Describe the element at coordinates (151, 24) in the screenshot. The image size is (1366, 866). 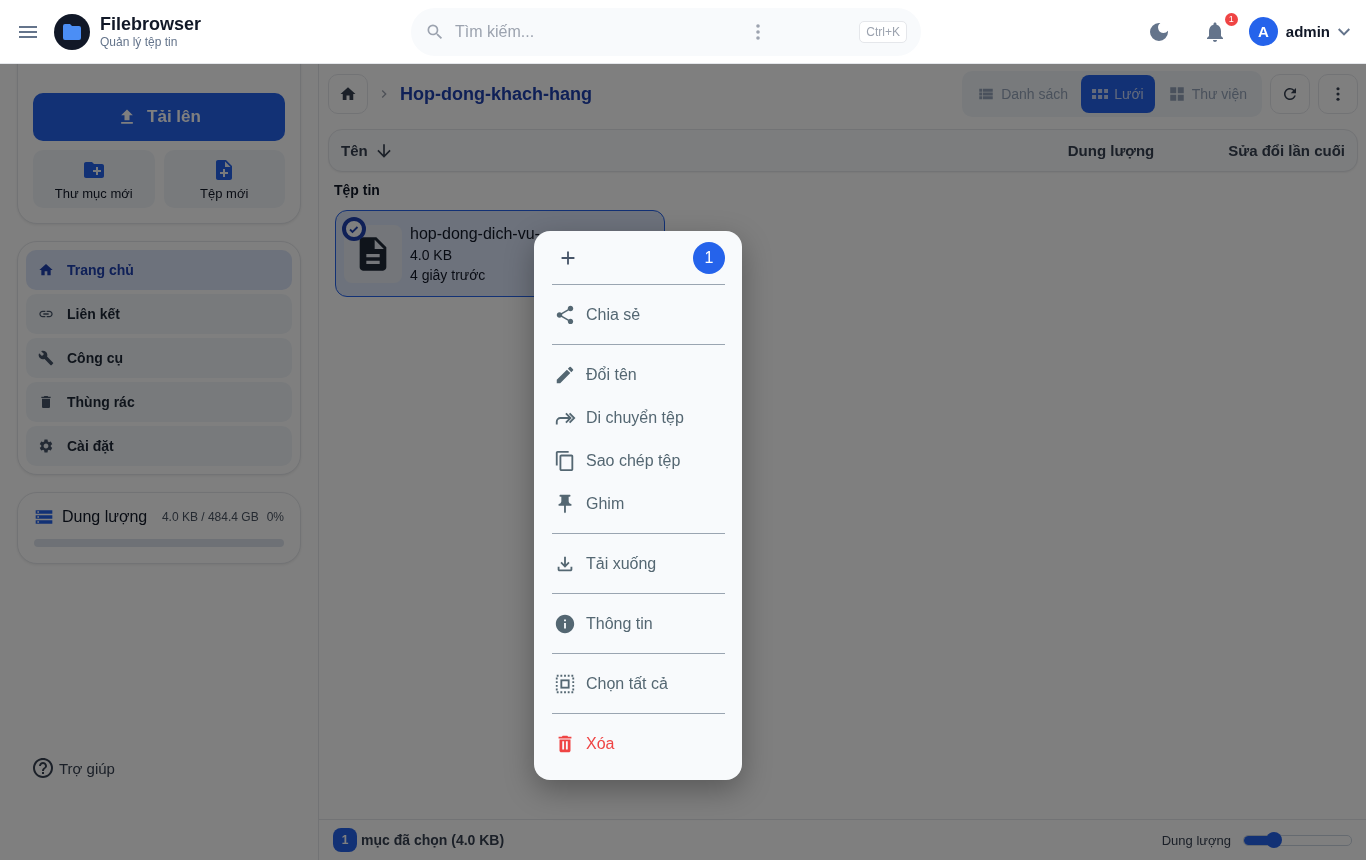
I see `app-title: Filebrowser` at that location.